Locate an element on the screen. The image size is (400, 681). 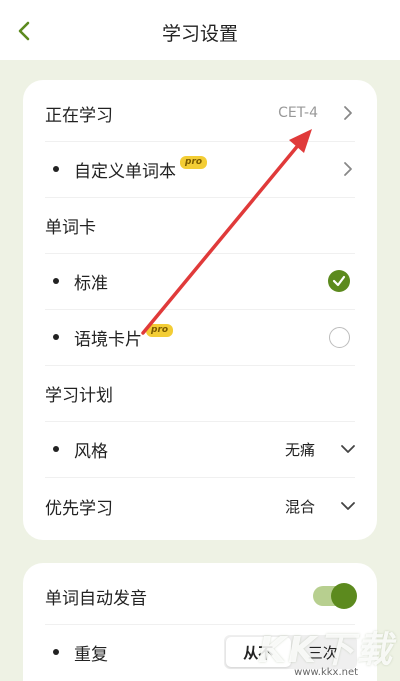
style-value: 无痛 is located at coordinates (299, 449).